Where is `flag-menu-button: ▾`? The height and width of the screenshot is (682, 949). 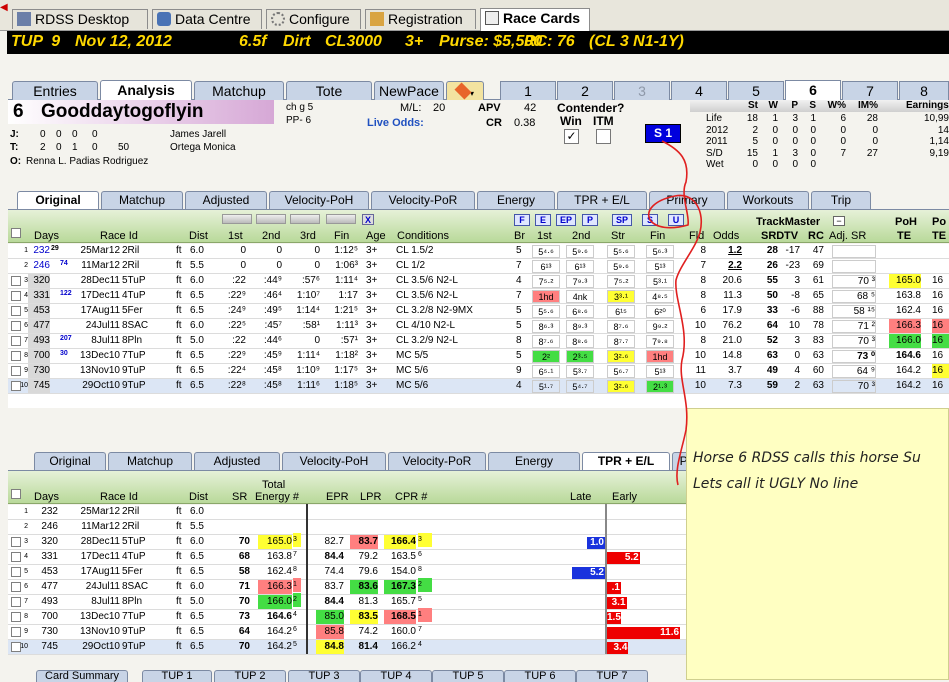 flag-menu-button: ▾ is located at coordinates (465, 90).